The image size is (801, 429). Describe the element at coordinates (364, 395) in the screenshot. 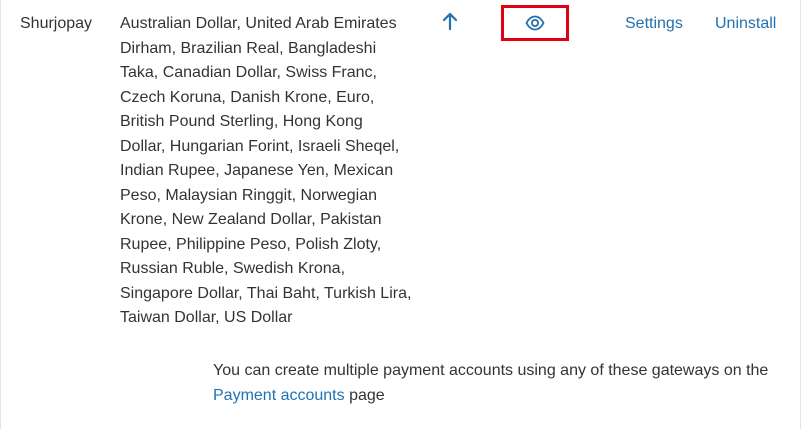

I see `note-text-after: page` at that location.